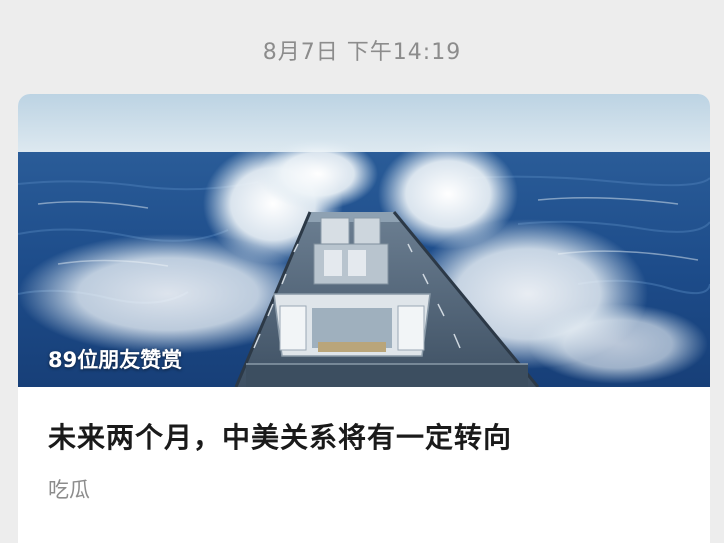 The image size is (724, 543). I want to click on account-name: 吃瓜, so click(69, 489).